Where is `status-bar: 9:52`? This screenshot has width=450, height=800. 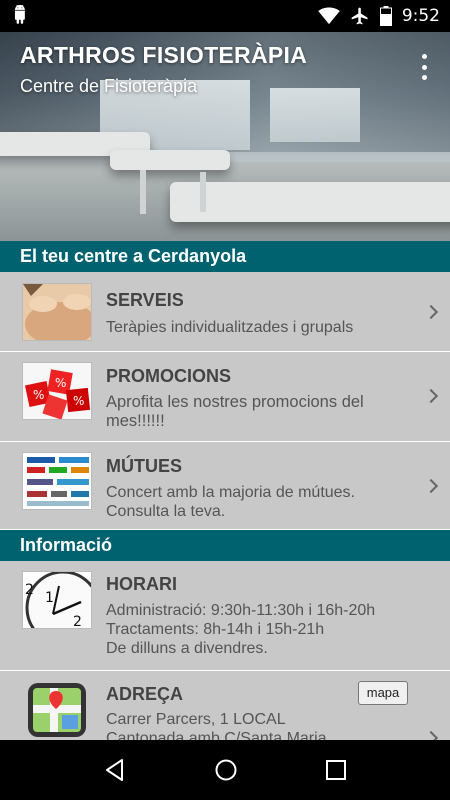
status-bar: 9:52 is located at coordinates (225, 16).